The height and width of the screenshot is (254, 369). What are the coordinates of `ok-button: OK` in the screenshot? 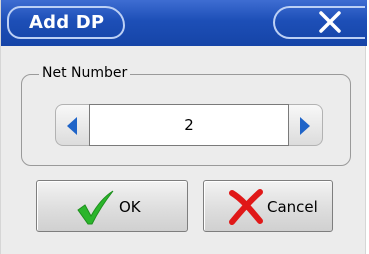 It's located at (112, 206).